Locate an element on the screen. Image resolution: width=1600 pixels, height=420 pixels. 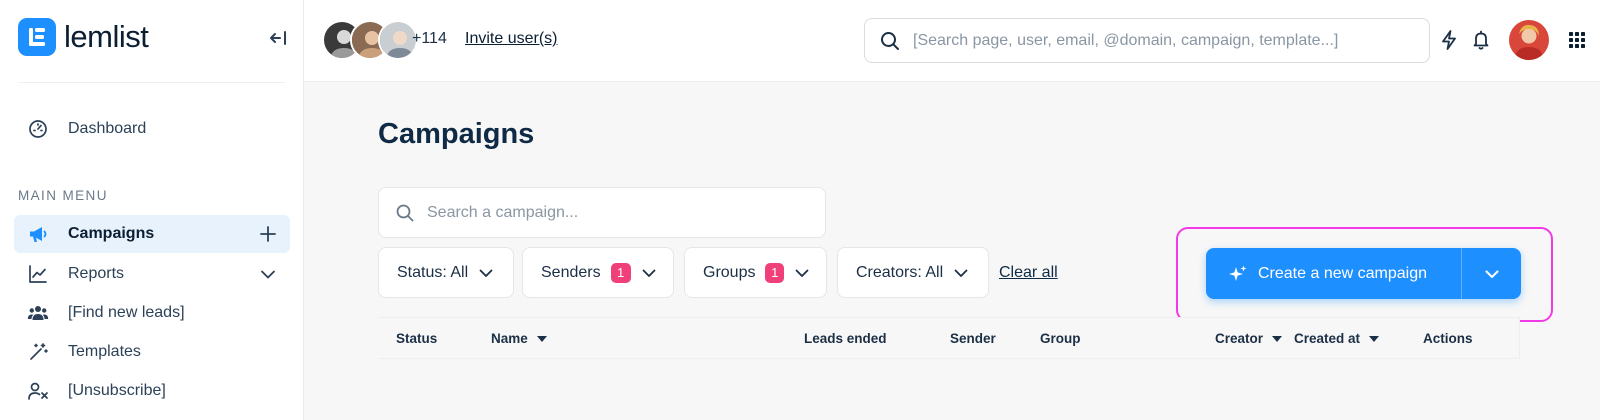
filter-label: Senders is located at coordinates (571, 272).